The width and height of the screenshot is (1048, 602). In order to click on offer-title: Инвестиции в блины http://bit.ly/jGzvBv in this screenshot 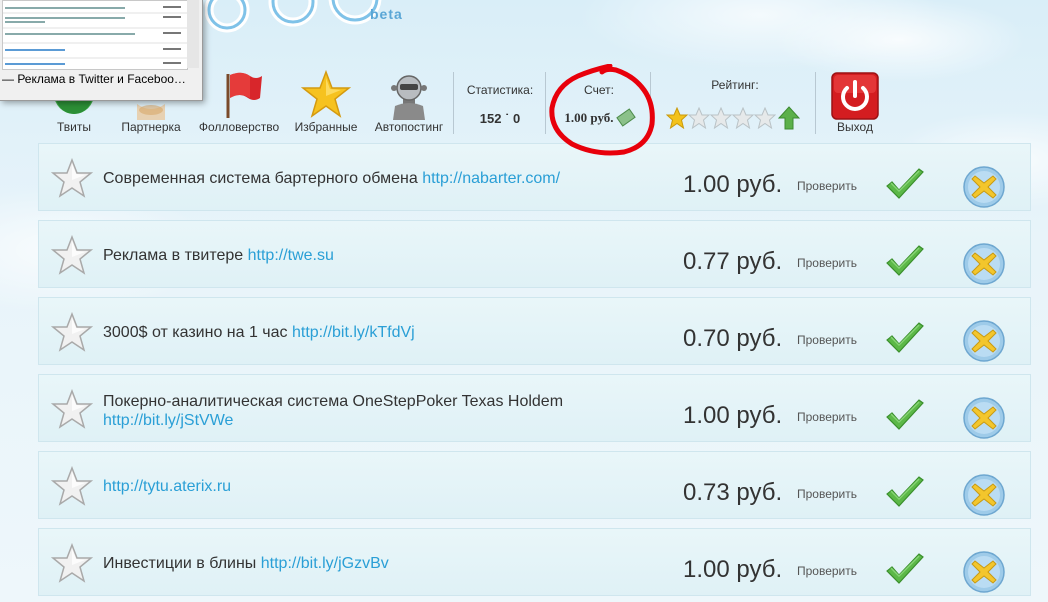, I will do `click(380, 563)`.